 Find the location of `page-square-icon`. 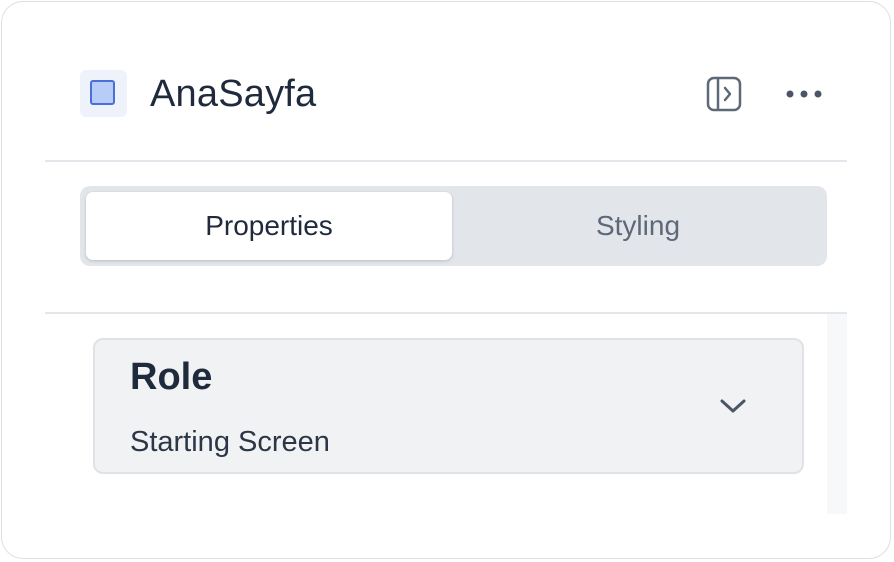

page-square-icon is located at coordinates (102, 92).